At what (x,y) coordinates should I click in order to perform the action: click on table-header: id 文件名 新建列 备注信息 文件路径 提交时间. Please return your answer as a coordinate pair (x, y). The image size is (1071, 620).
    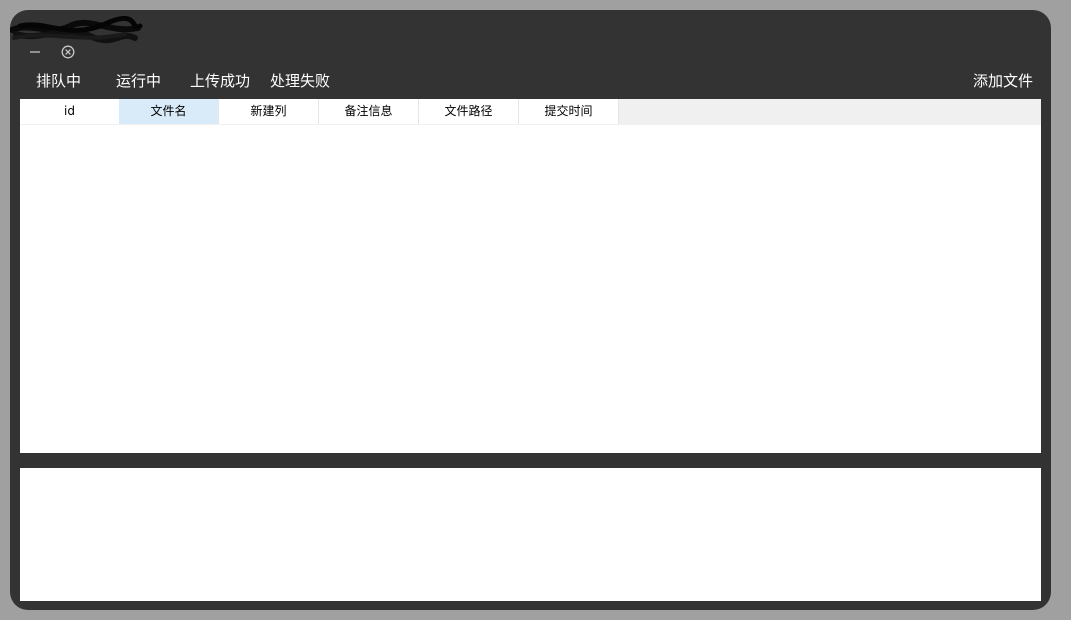
    Looking at the image, I should click on (530, 112).